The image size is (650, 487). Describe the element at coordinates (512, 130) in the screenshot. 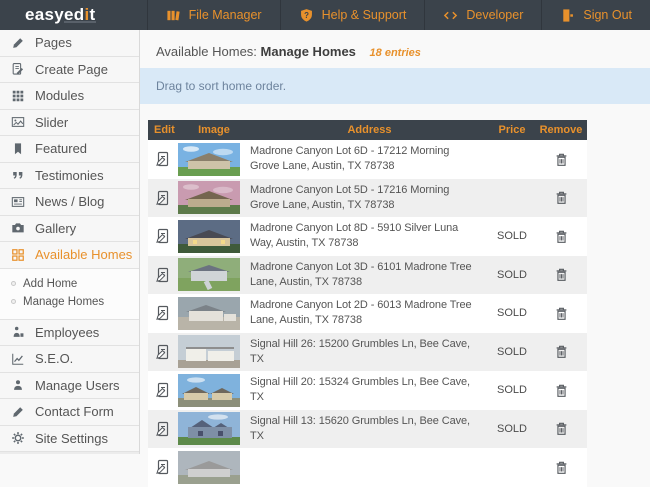

I see `column-price: Price` at that location.